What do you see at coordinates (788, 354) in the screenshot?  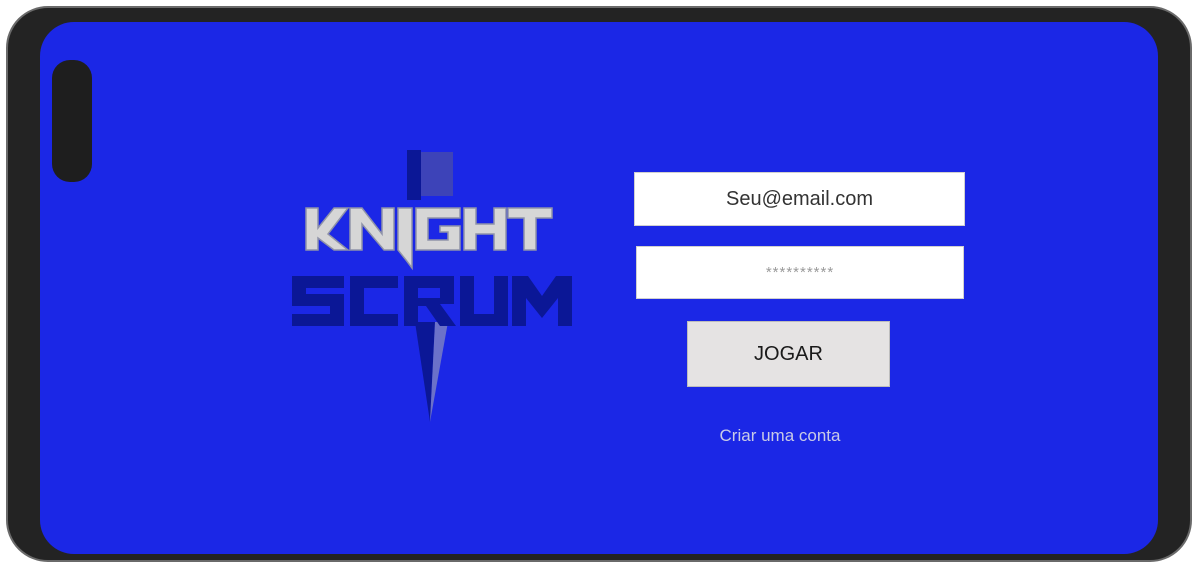 I see `play-button: JOGAR` at bounding box center [788, 354].